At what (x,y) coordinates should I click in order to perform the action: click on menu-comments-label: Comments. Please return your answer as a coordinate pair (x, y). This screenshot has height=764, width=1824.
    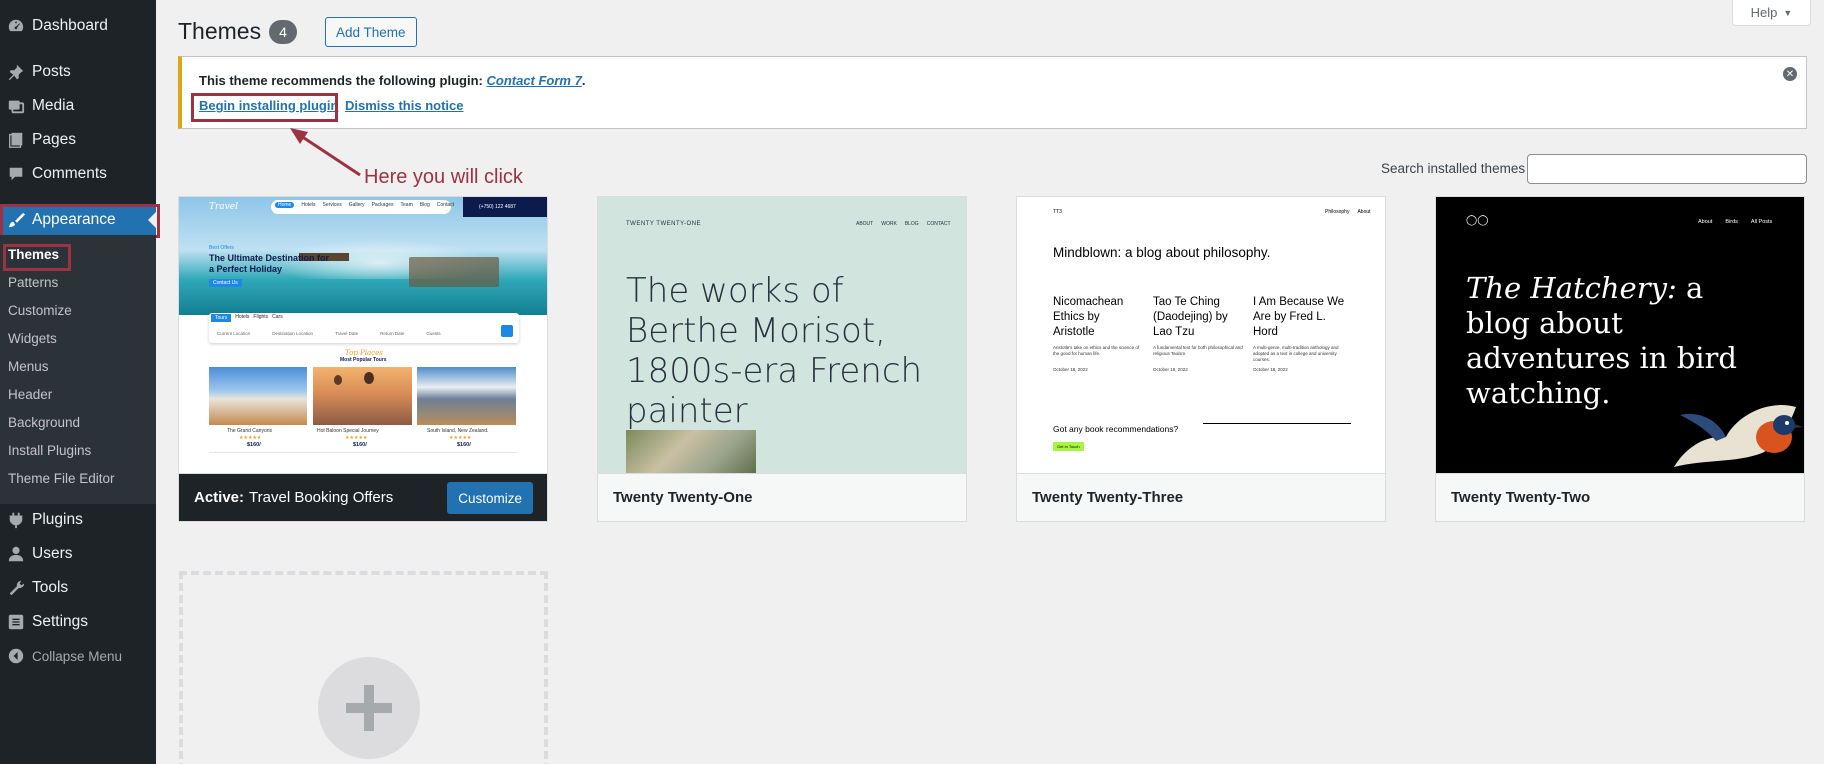
    Looking at the image, I should click on (69, 173).